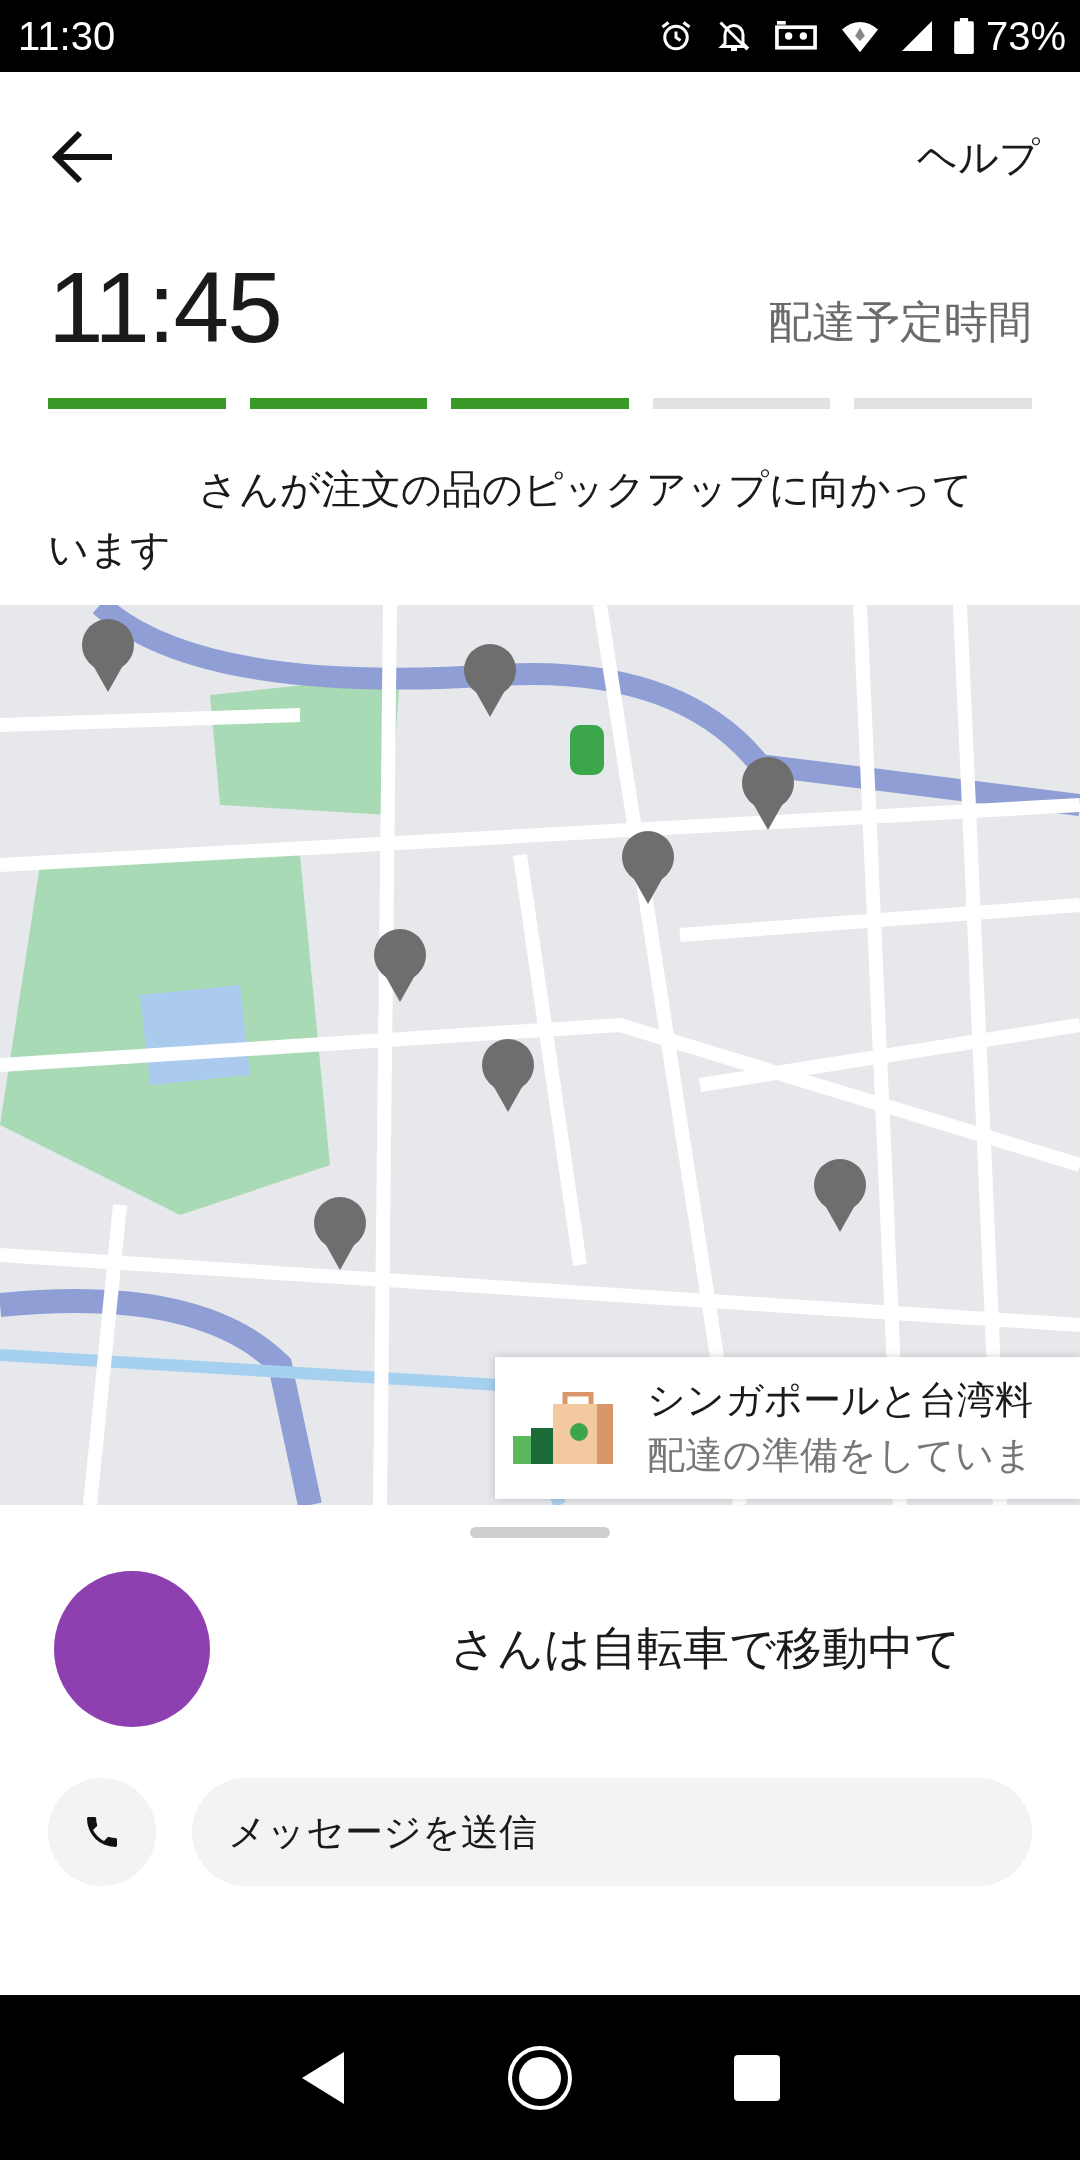  Describe the element at coordinates (1025, 36) in the screenshot. I see `battery-percent: 73%` at that location.